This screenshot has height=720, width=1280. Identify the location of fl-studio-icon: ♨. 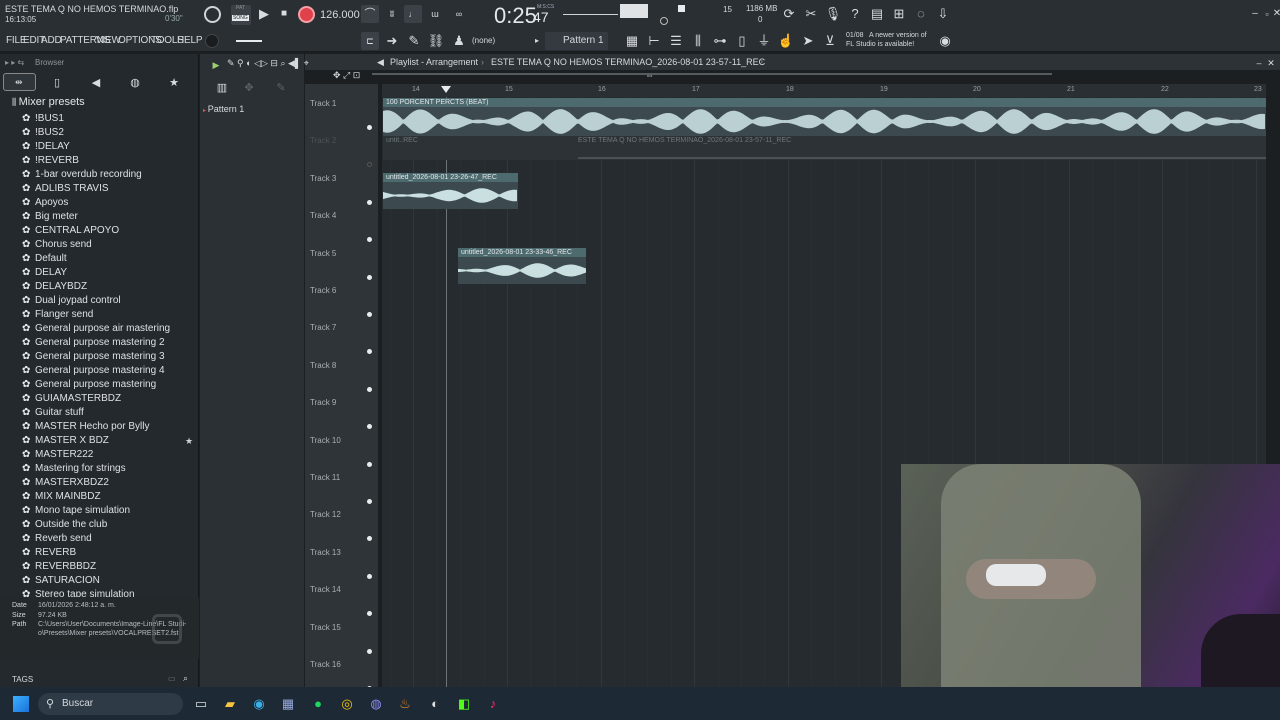
(405, 704).